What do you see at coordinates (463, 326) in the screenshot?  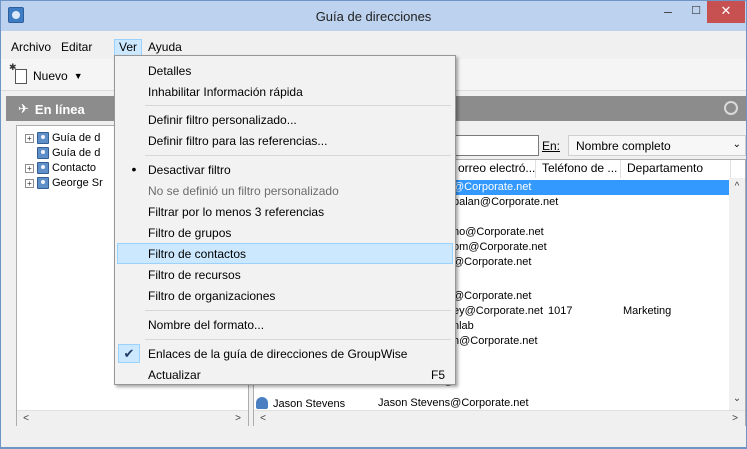 I see `cell-email: nlab` at bounding box center [463, 326].